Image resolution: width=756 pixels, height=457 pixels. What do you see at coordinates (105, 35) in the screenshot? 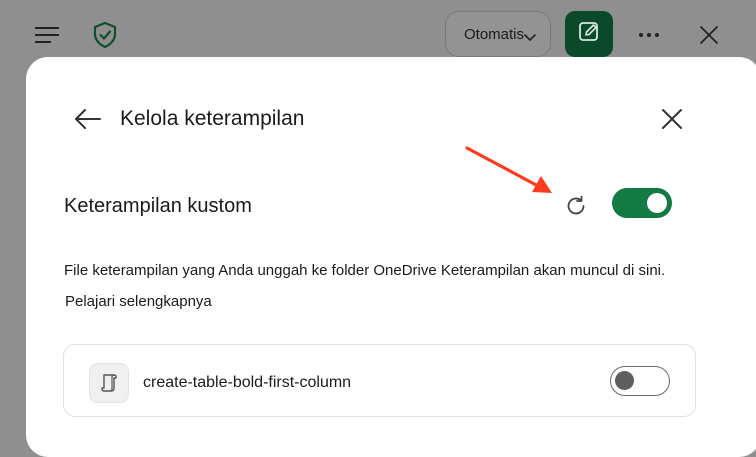
I see `shield-check-icon` at bounding box center [105, 35].